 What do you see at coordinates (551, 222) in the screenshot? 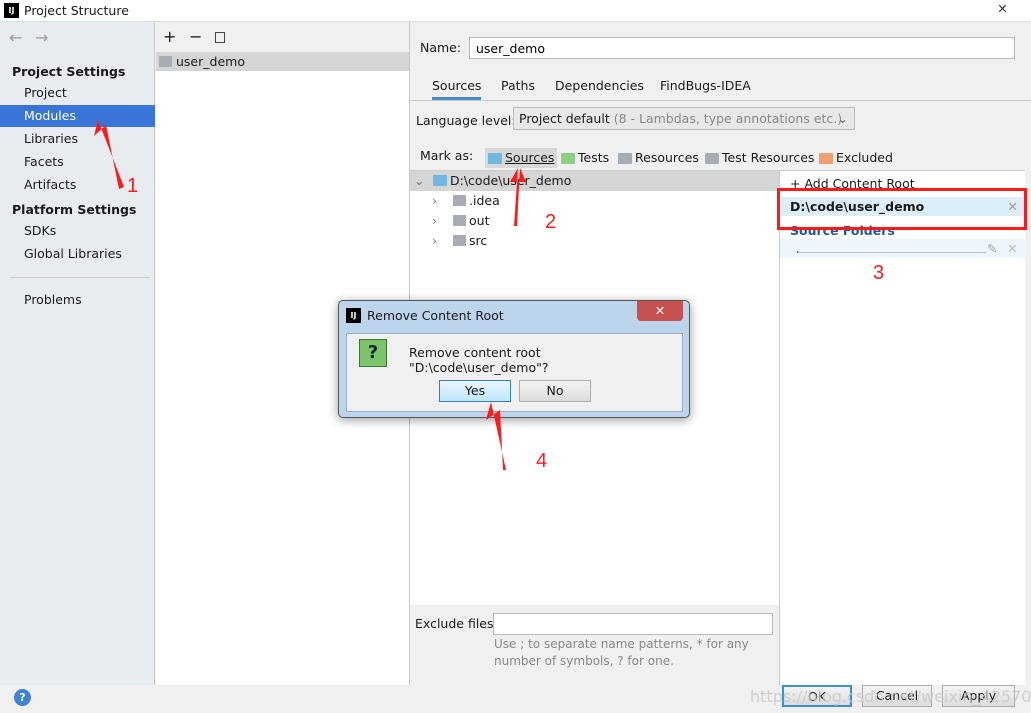
I see `annotation-number-2: 2` at bounding box center [551, 222].